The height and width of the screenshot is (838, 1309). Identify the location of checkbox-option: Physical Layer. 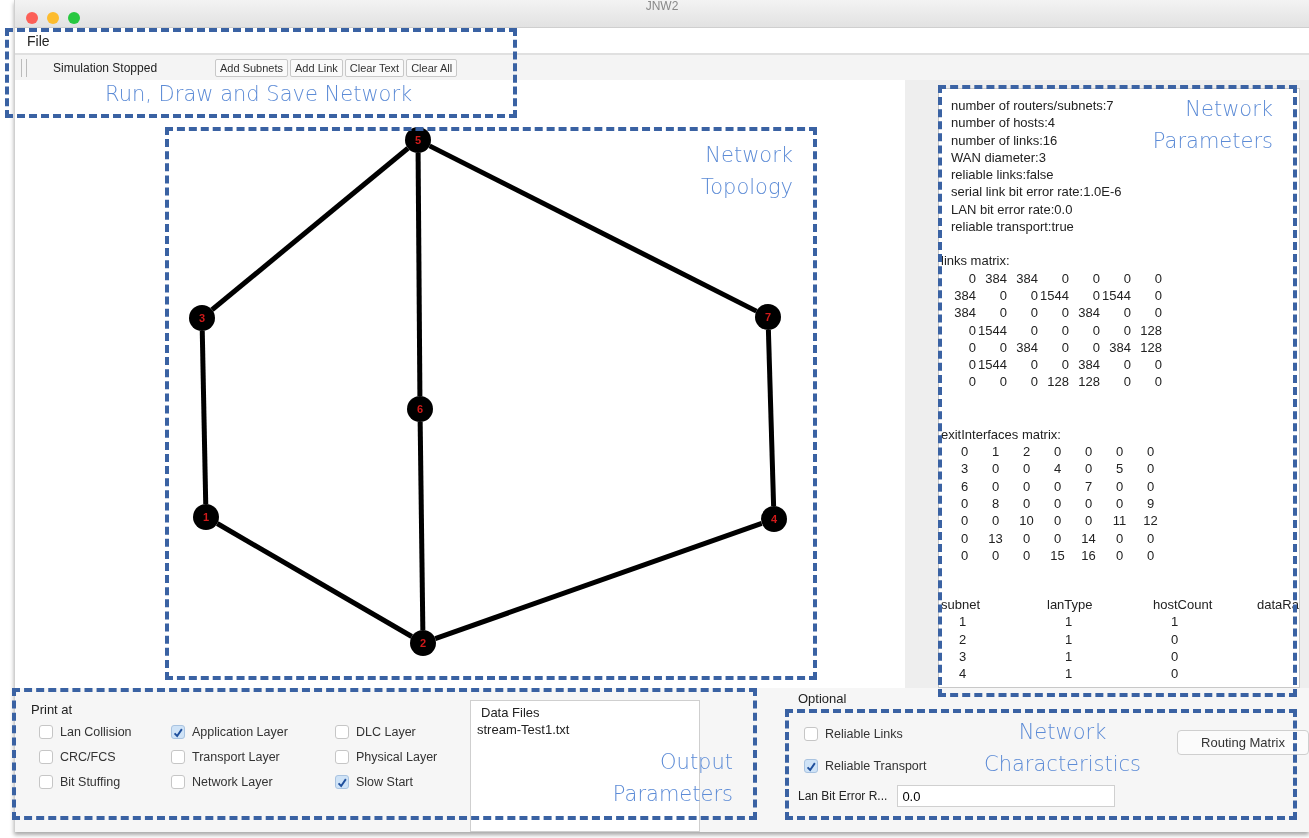
(386, 757).